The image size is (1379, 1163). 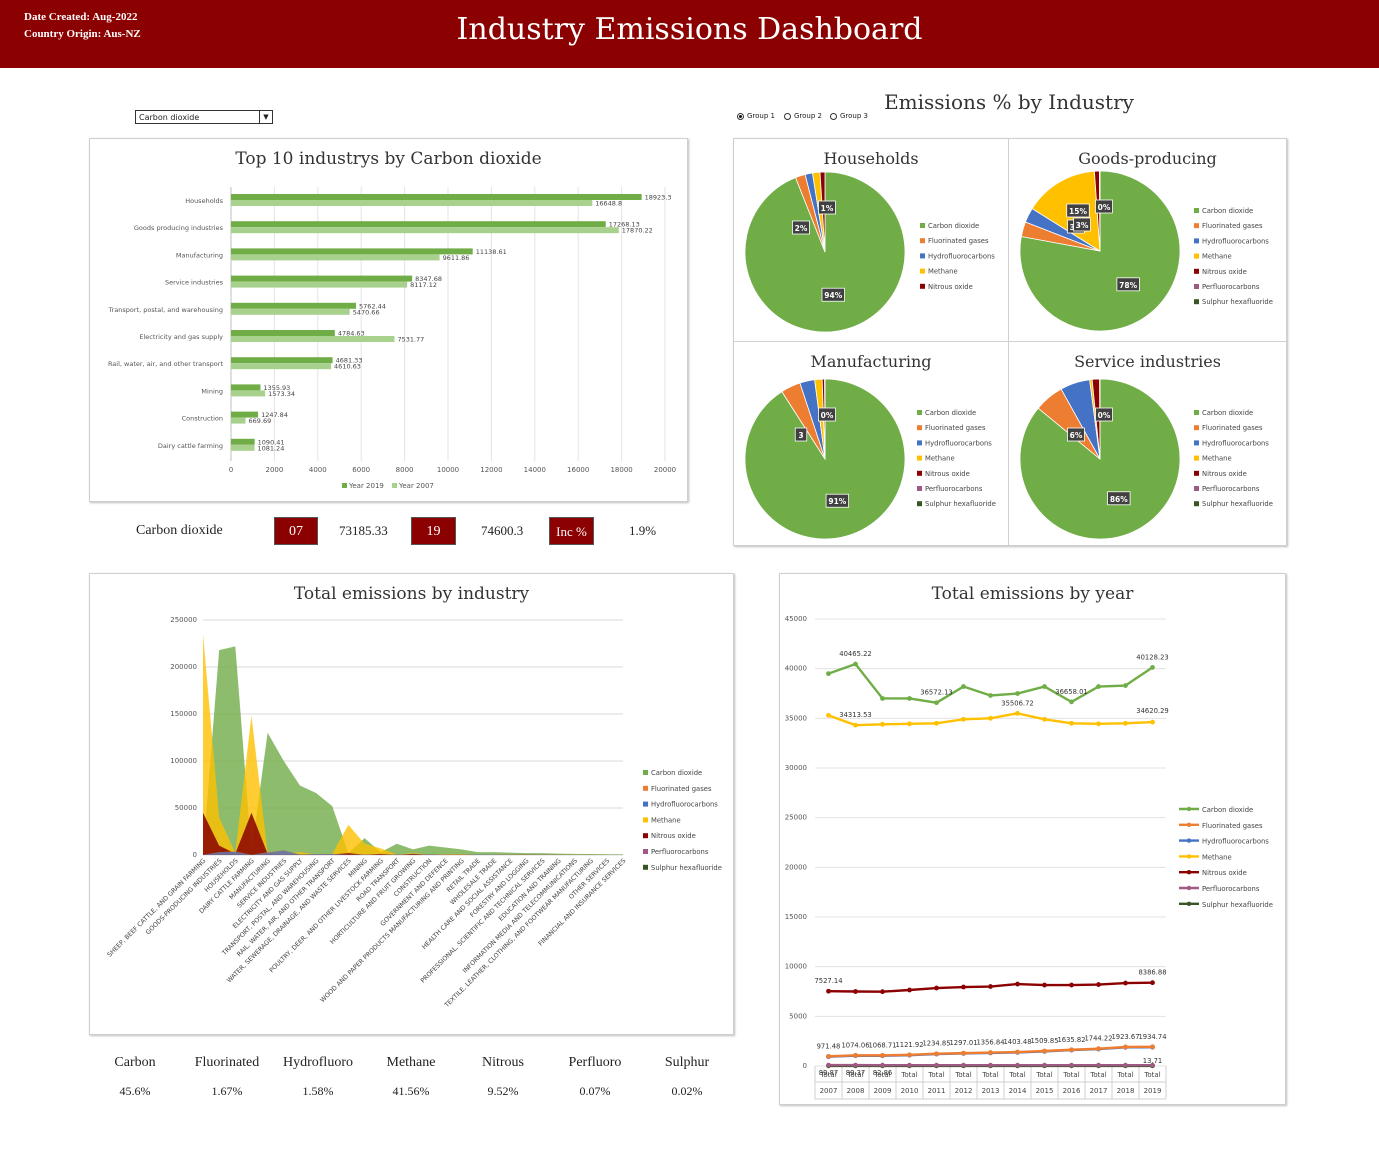 I want to click on x-tick-label: 2018, so click(x=1126, y=1091).